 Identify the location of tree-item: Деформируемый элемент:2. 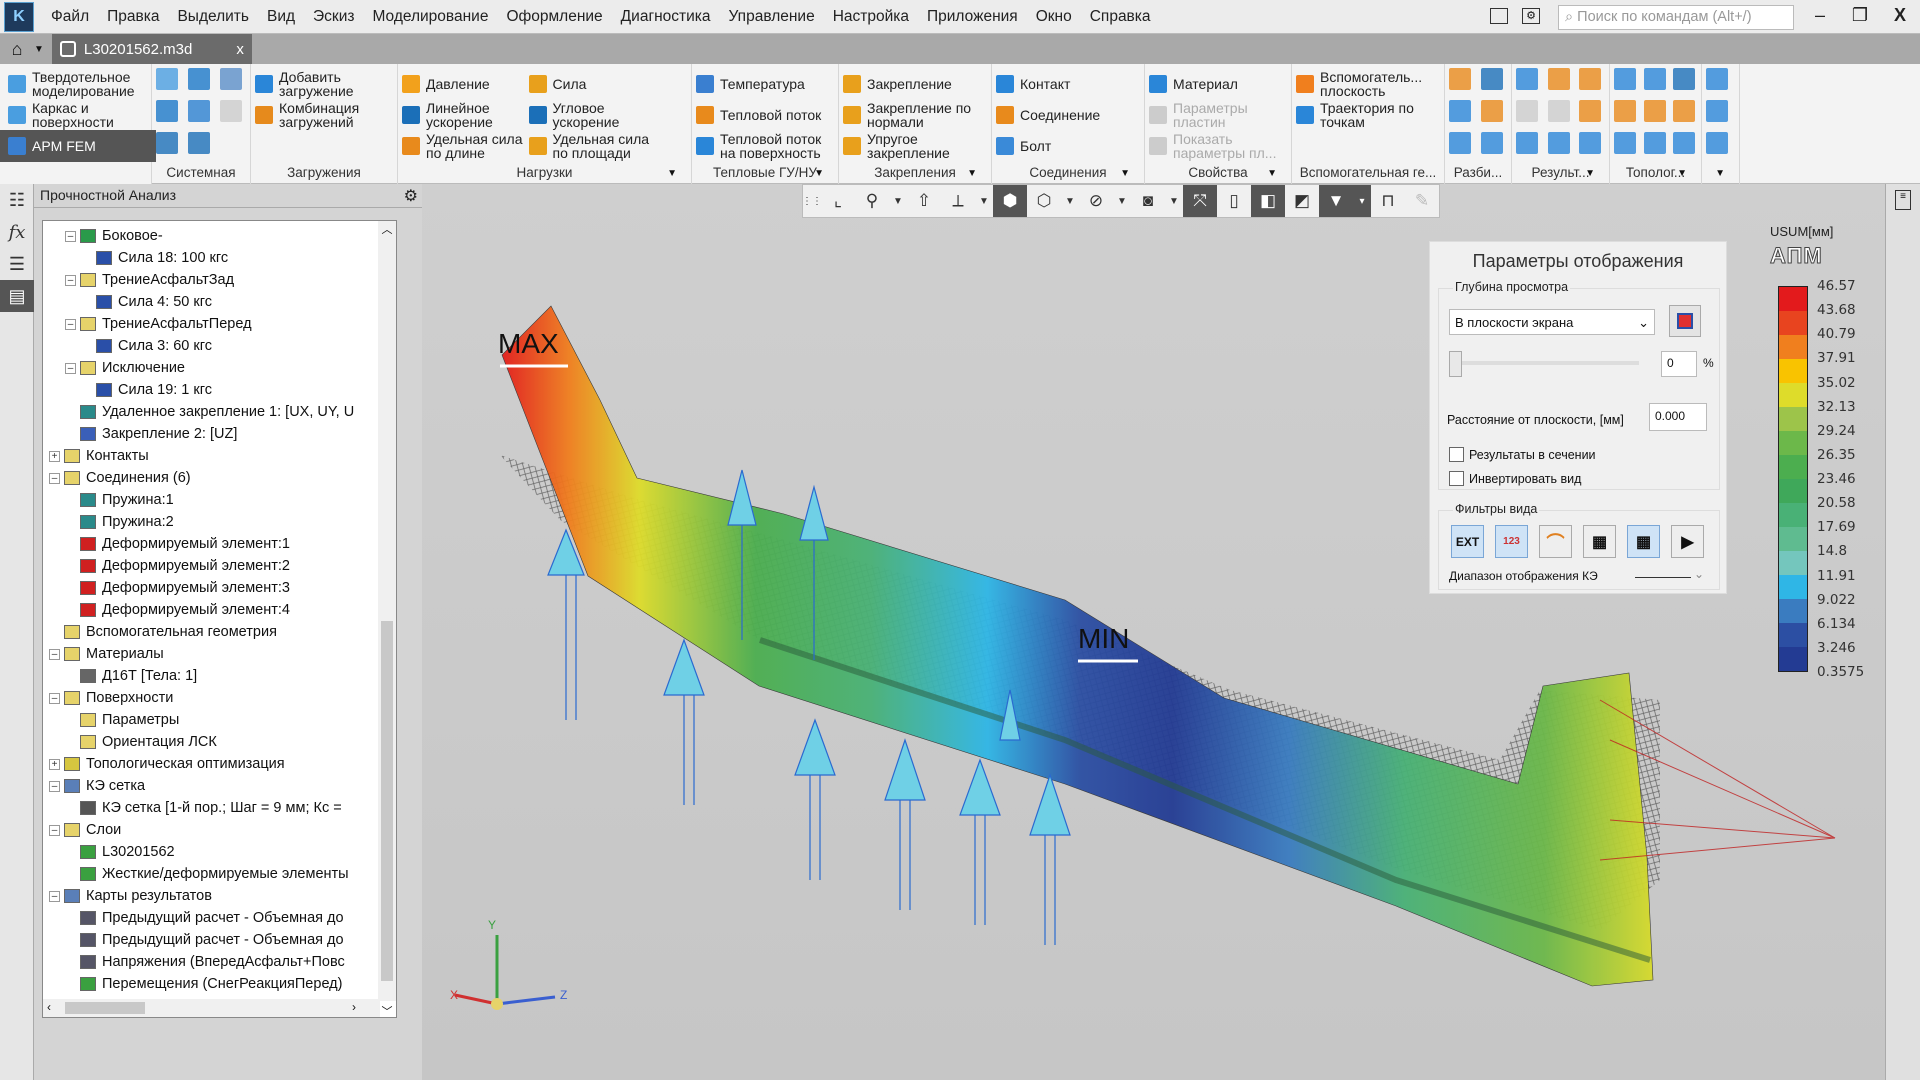
(198, 566).